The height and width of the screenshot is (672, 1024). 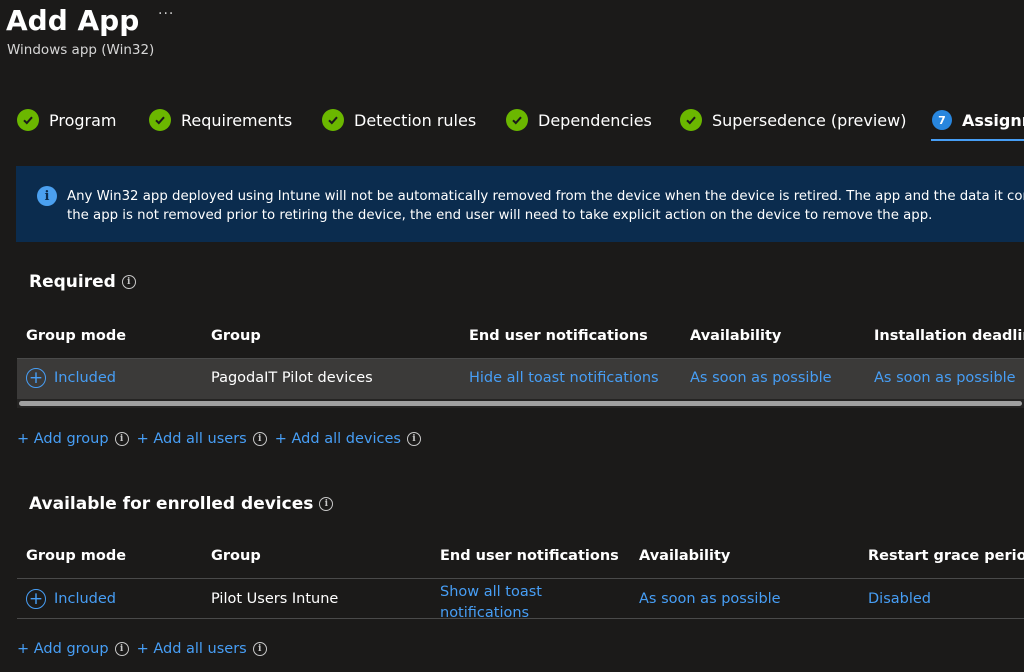 I want to click on available-section-title: Available for enrolled devices i, so click(x=181, y=504).